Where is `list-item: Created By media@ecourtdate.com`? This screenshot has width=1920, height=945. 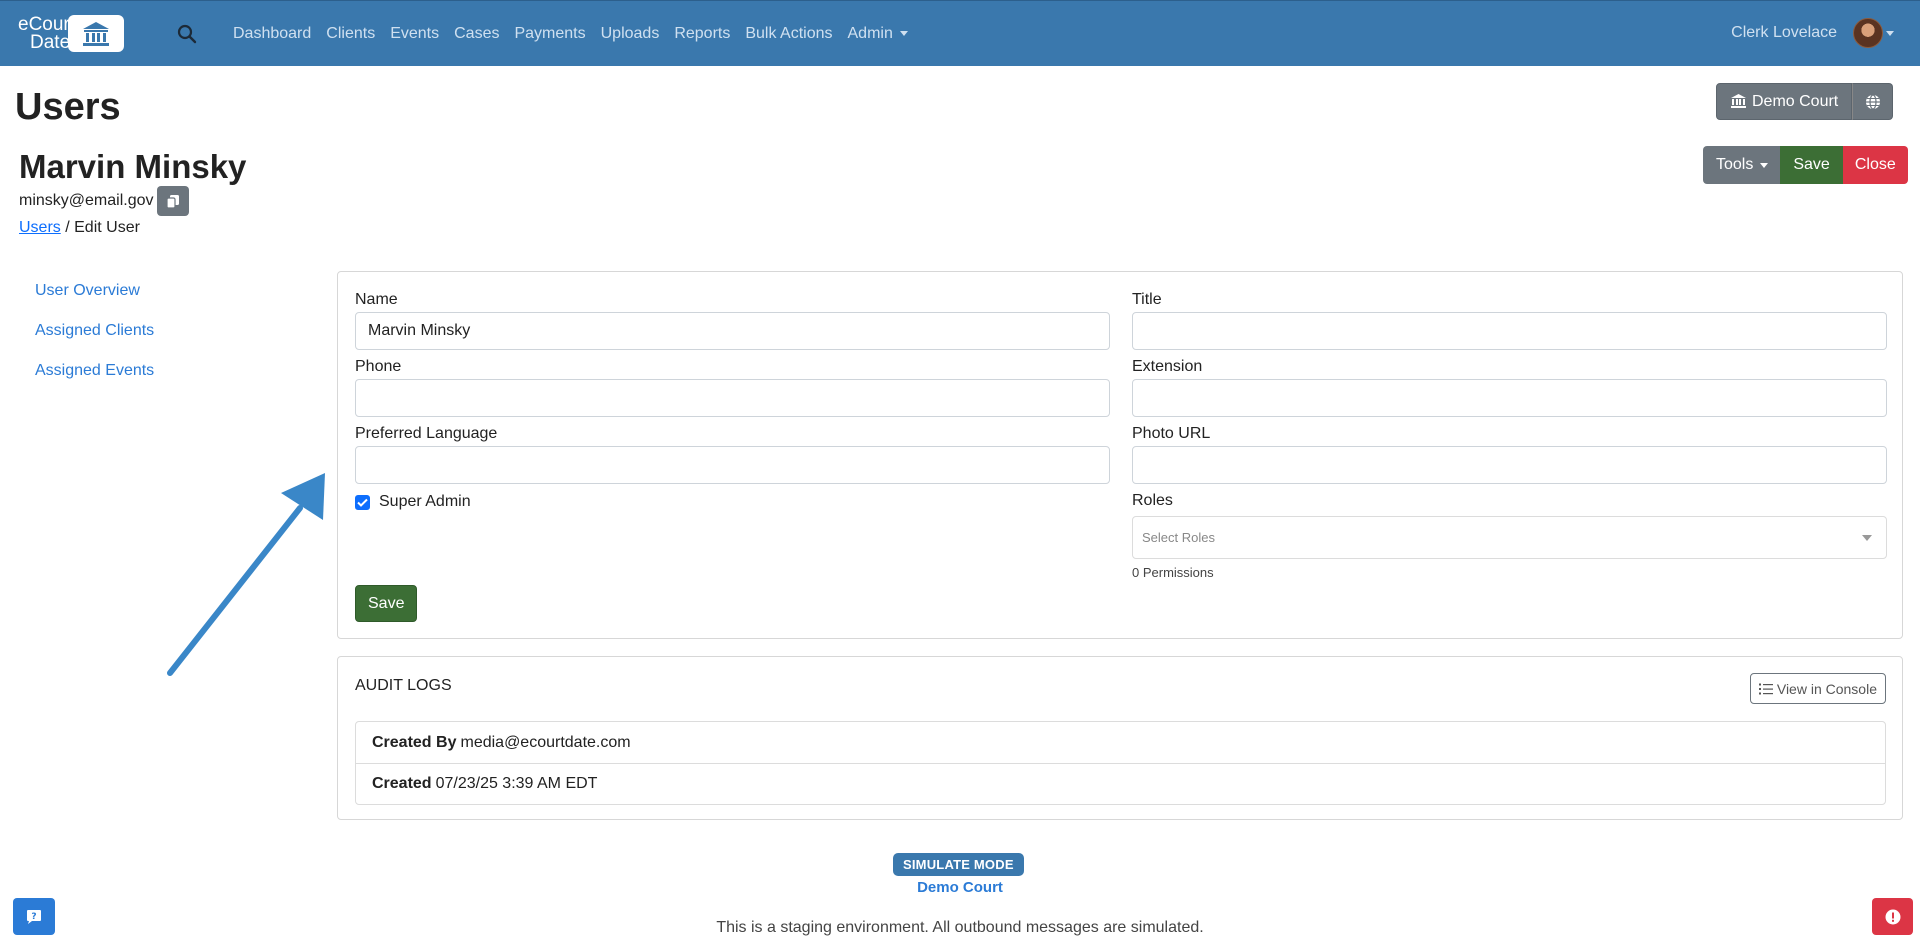 list-item: Created By media@ecourtdate.com is located at coordinates (1120, 742).